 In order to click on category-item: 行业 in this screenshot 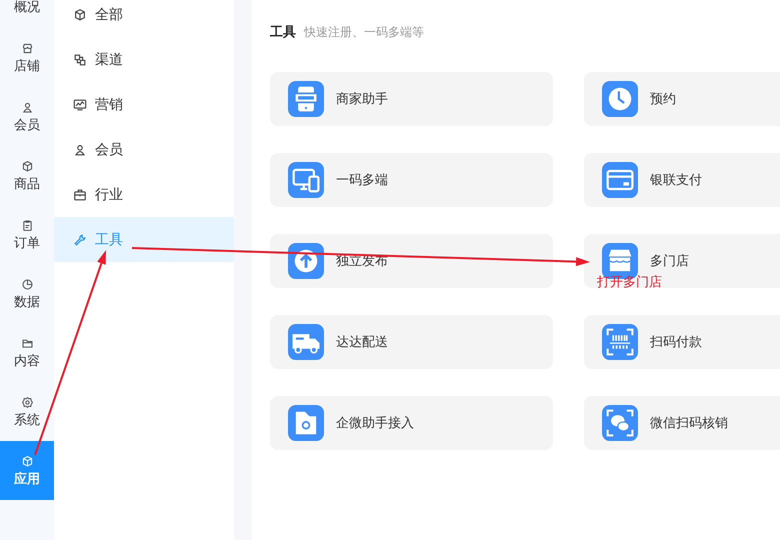, I will do `click(144, 194)`.